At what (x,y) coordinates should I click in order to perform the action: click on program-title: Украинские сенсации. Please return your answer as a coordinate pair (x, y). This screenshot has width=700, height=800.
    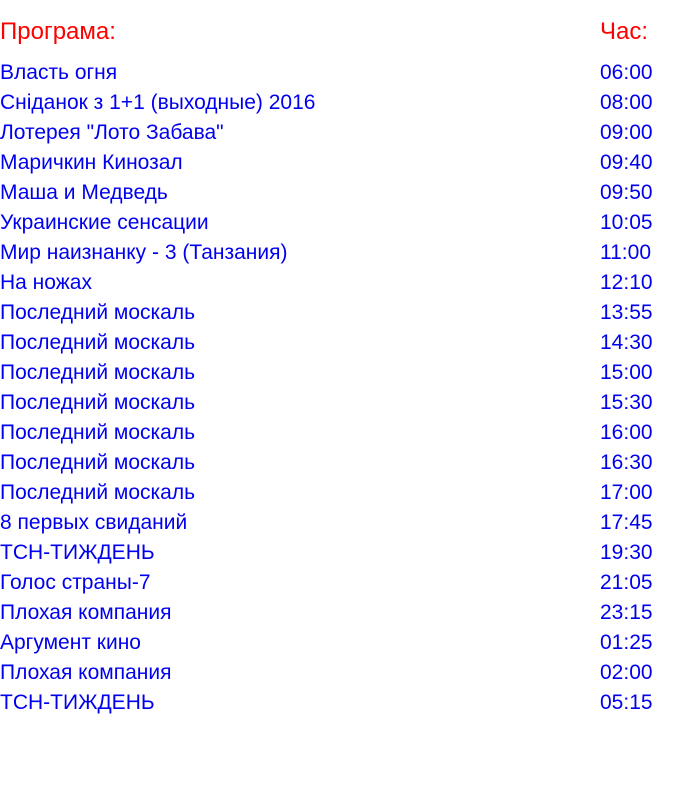
    Looking at the image, I should click on (104, 222).